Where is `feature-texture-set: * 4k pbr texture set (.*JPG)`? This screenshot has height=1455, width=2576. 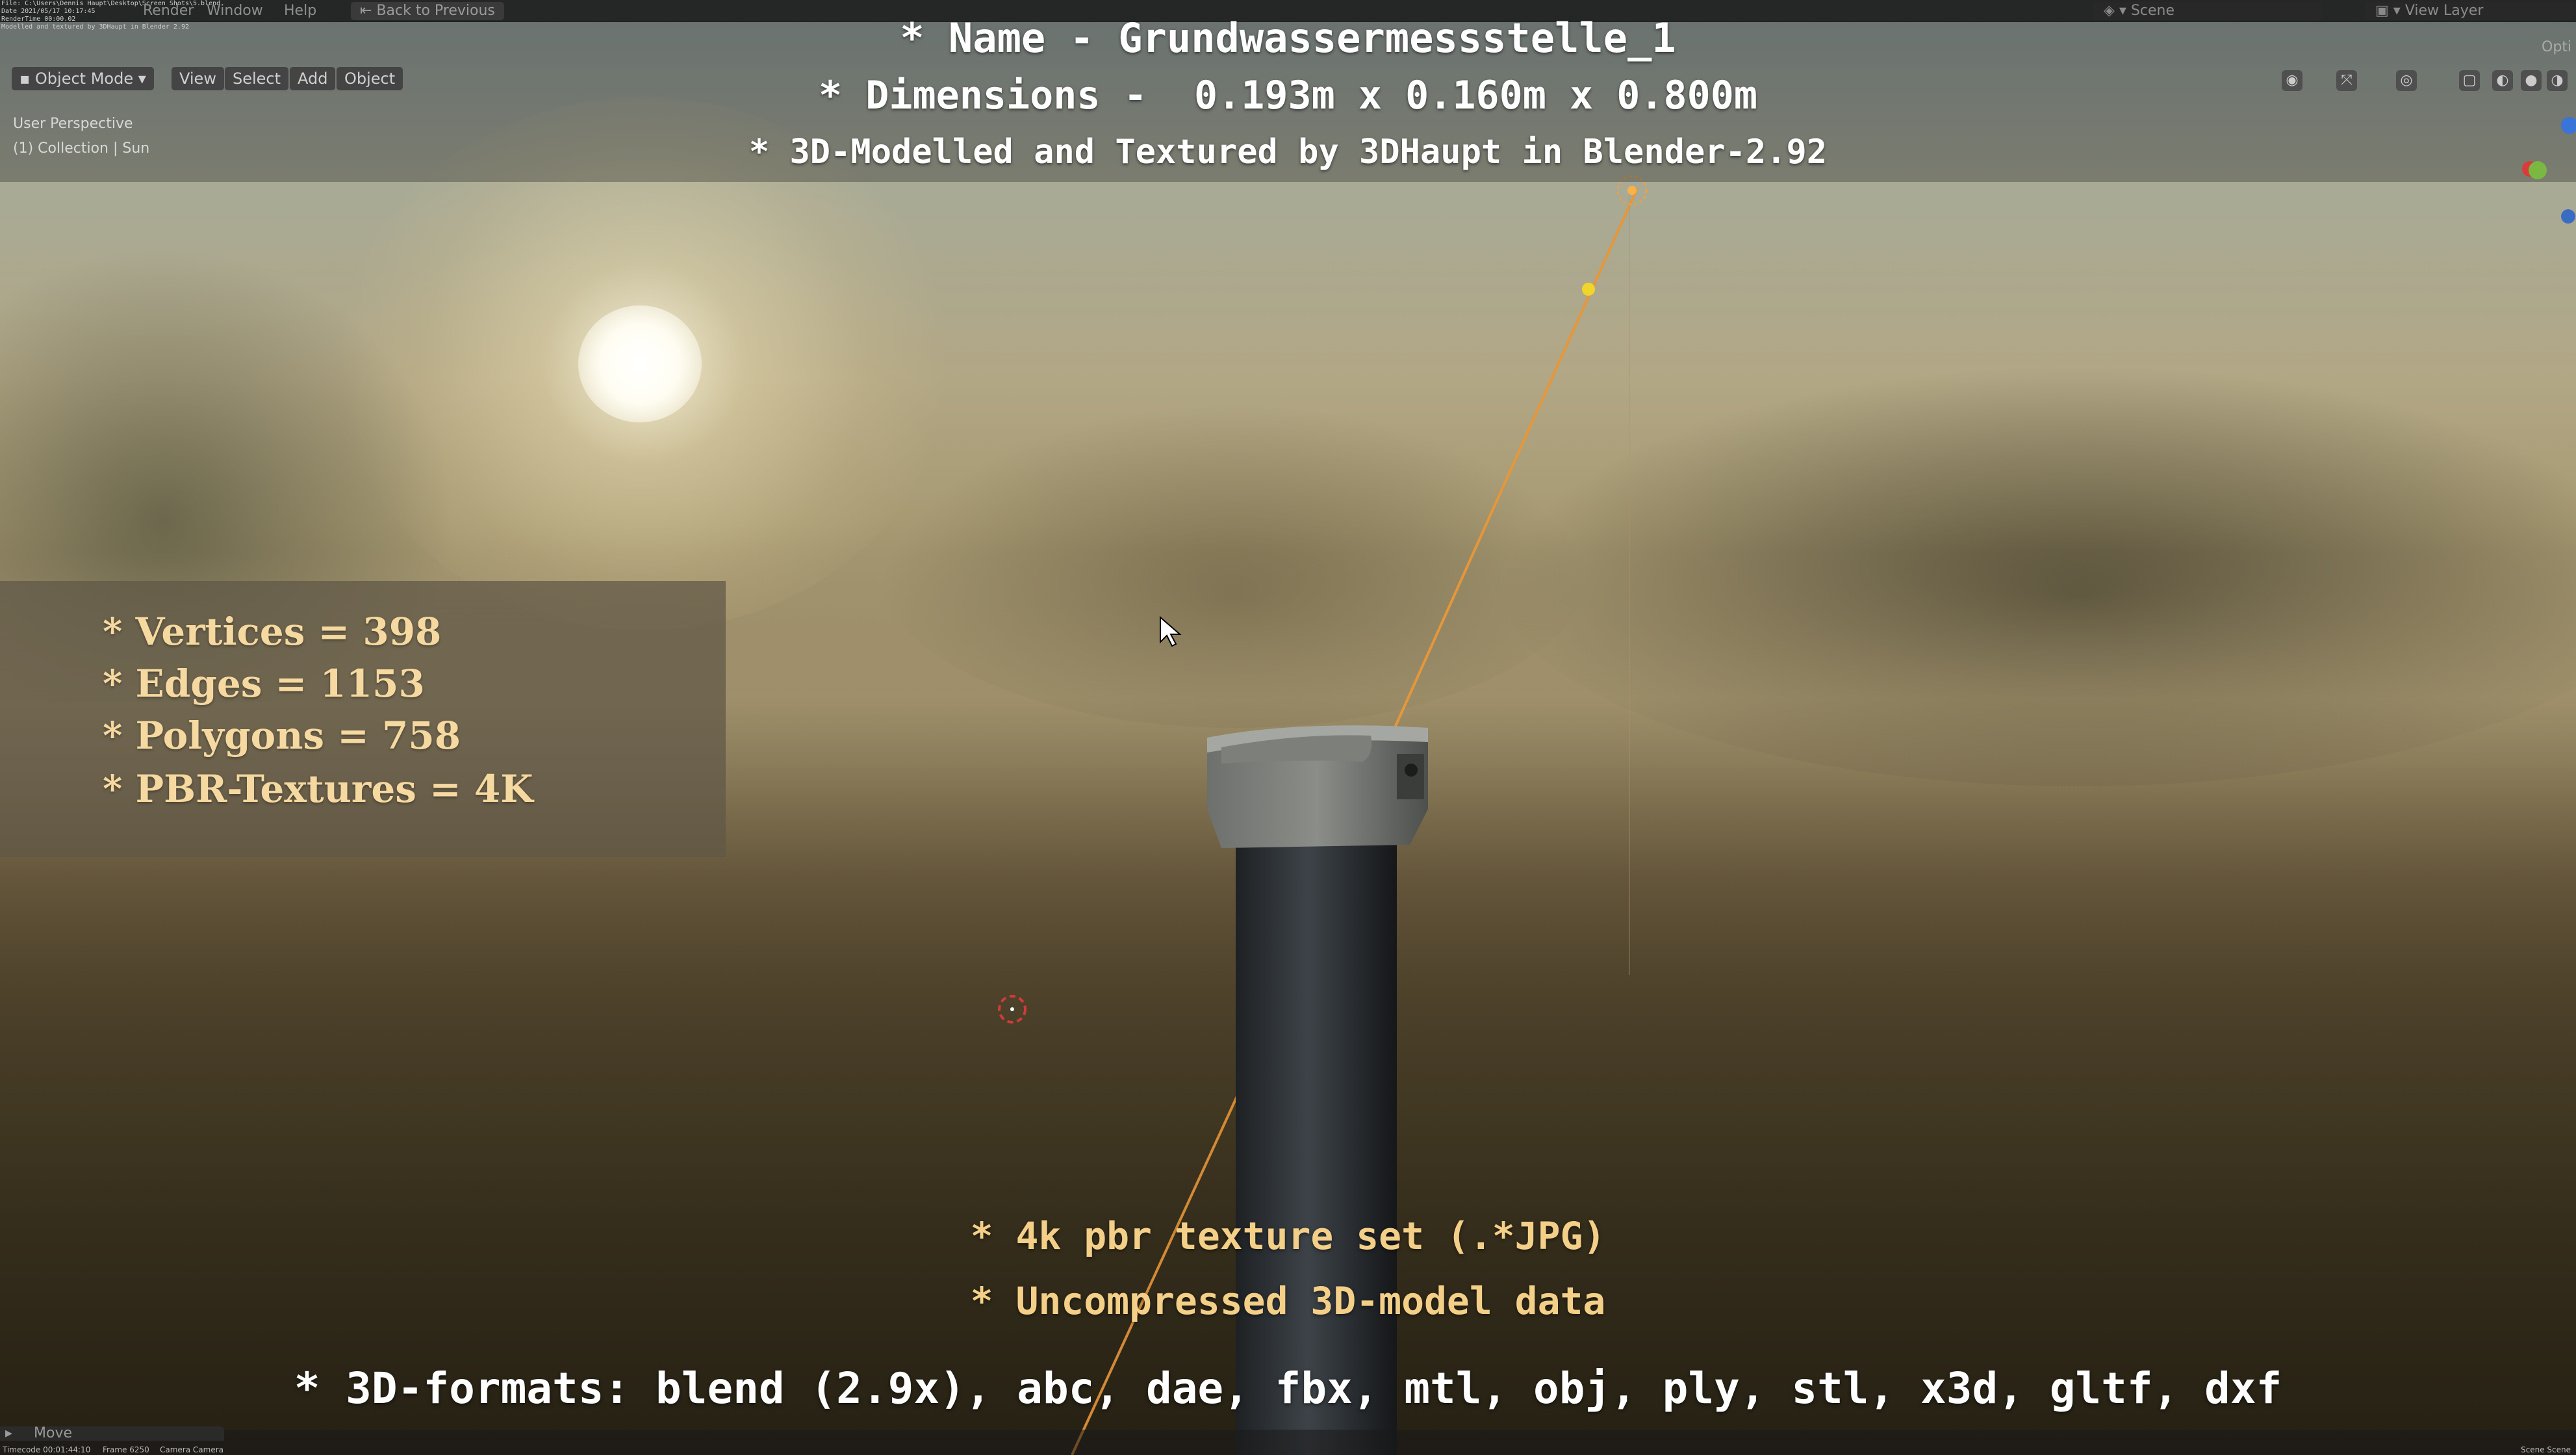
feature-texture-set: * 4k pbr texture set (.*JPG) is located at coordinates (1288, 1236).